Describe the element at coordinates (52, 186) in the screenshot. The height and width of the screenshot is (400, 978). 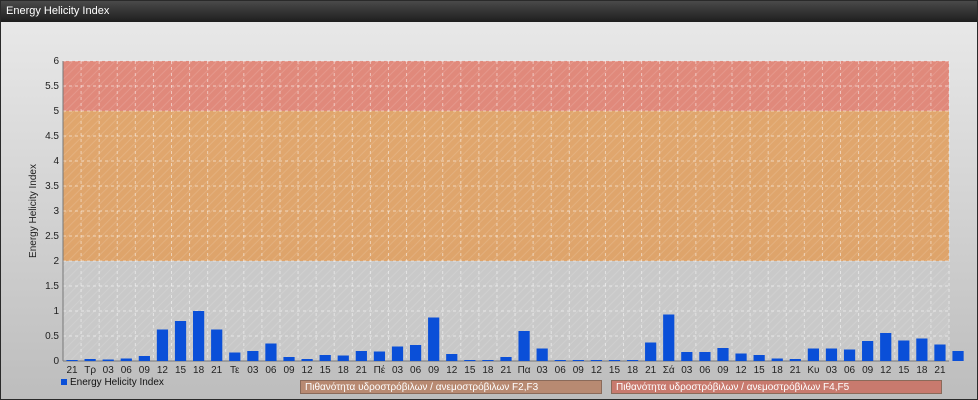
I see `y-tick-label: 3.5` at that location.